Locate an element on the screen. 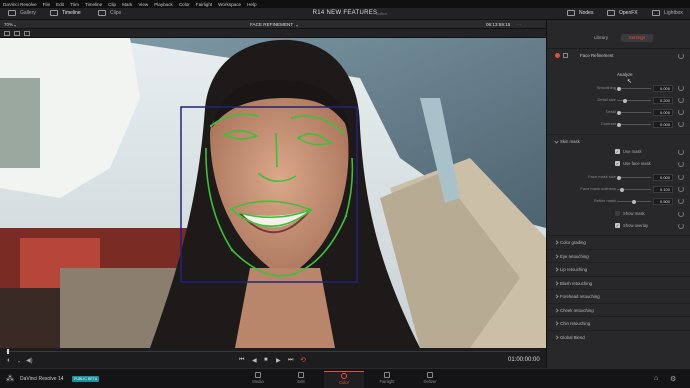 The height and width of the screenshot is (388, 690). split-view-icon is located at coordinates (17, 33).